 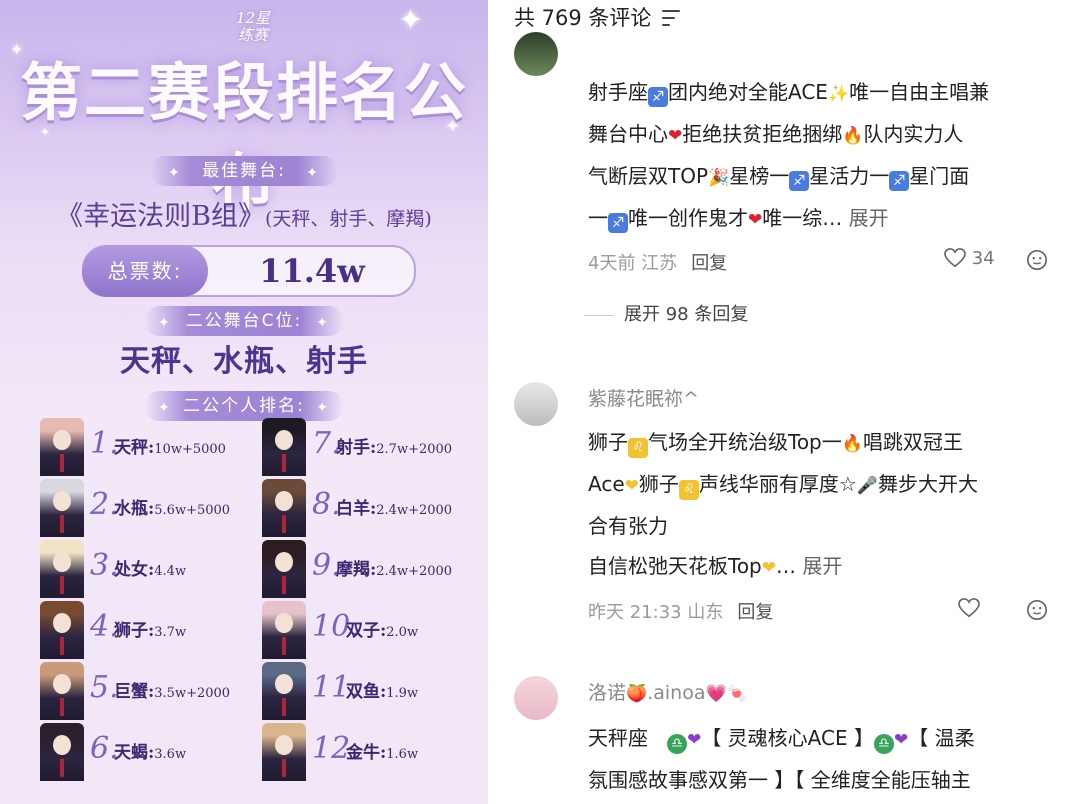 What do you see at coordinates (244, 171) in the screenshot?
I see `best-stage-label: ✦ 最佳舞台: ✦` at bounding box center [244, 171].